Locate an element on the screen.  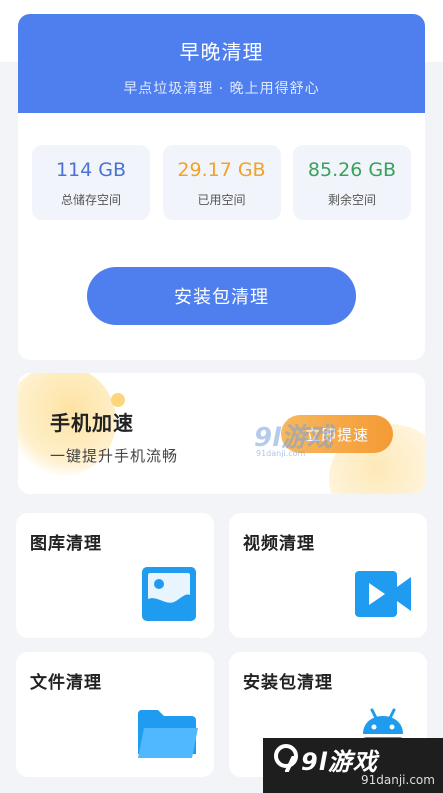
tile-package-label: 安装包清理 is located at coordinates (288, 683).